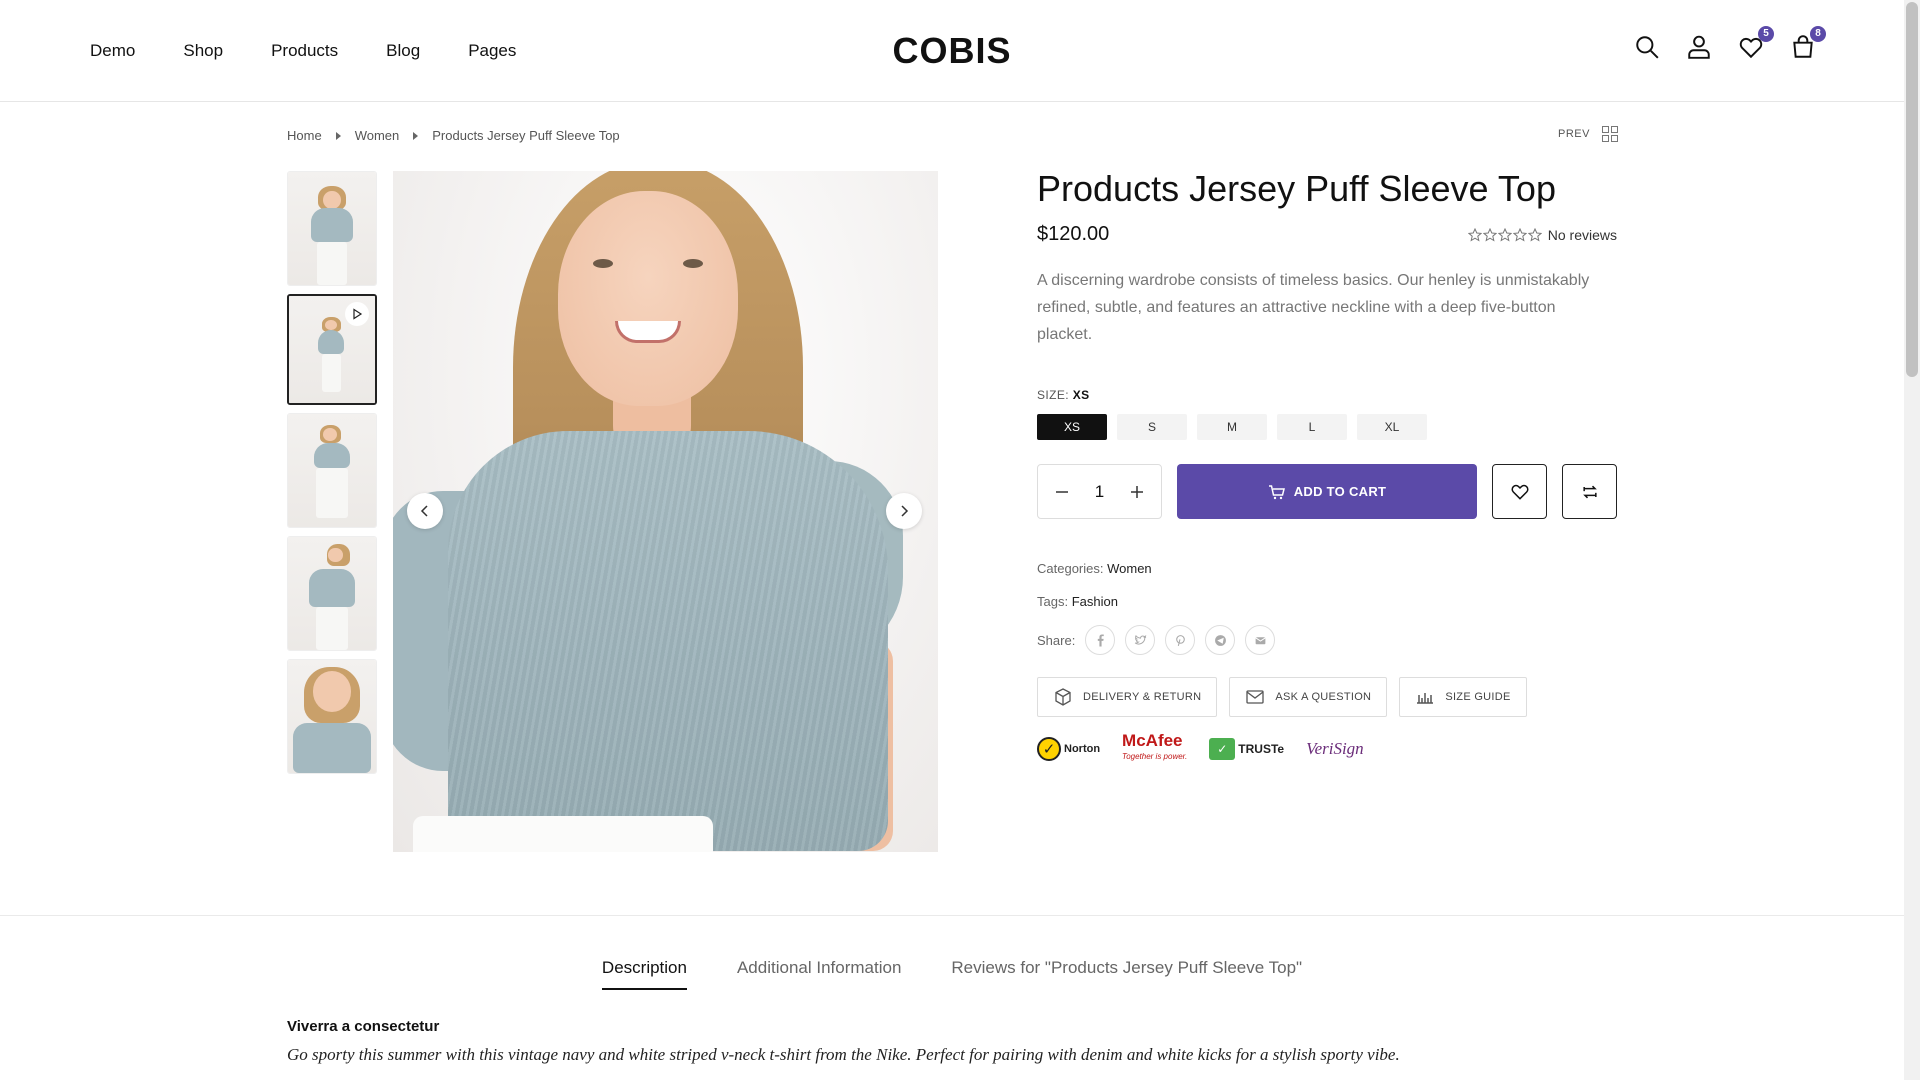  I want to click on ask-question-button: ASK A QUESTION, so click(1308, 697).